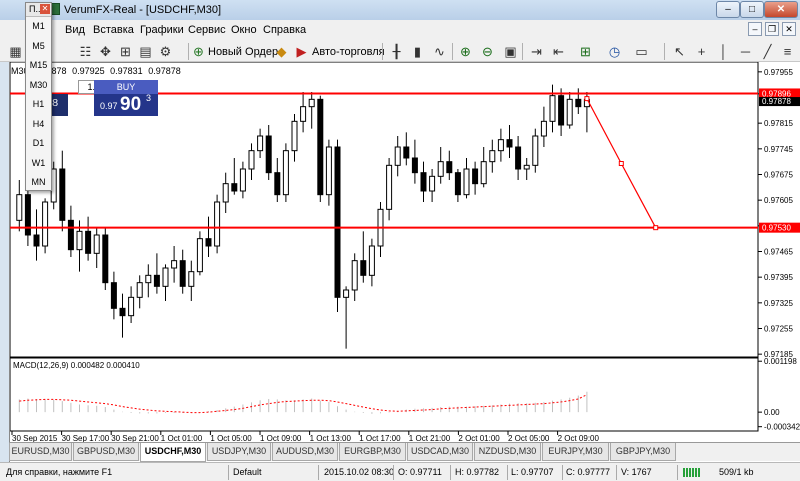 This screenshot has width=800, height=481. I want to click on data-window-icon: ✥, so click(105, 51).